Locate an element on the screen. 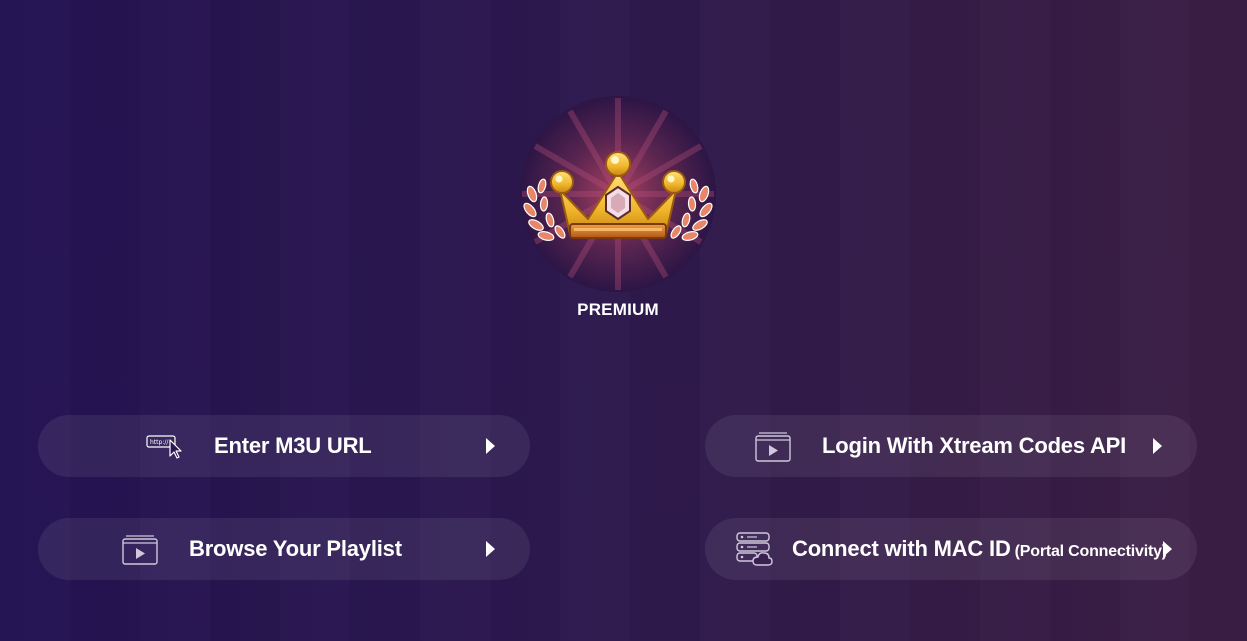 The image size is (1247, 641). enter-m3u-url-button: http:// Enter M3U URL is located at coordinates (284, 446).